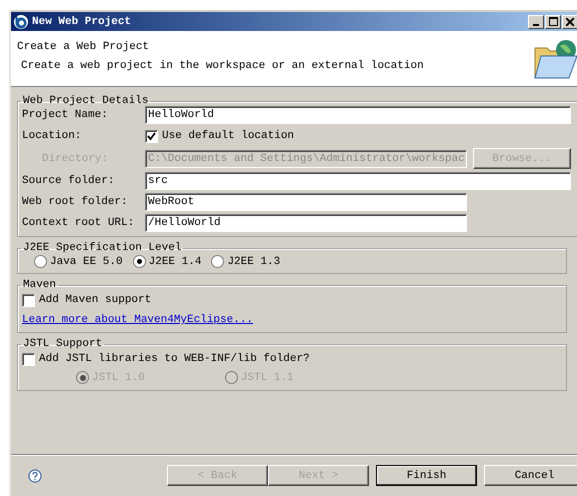  Describe the element at coordinates (167, 261) in the screenshot. I see `radio-button: J2EE 1.4` at that location.